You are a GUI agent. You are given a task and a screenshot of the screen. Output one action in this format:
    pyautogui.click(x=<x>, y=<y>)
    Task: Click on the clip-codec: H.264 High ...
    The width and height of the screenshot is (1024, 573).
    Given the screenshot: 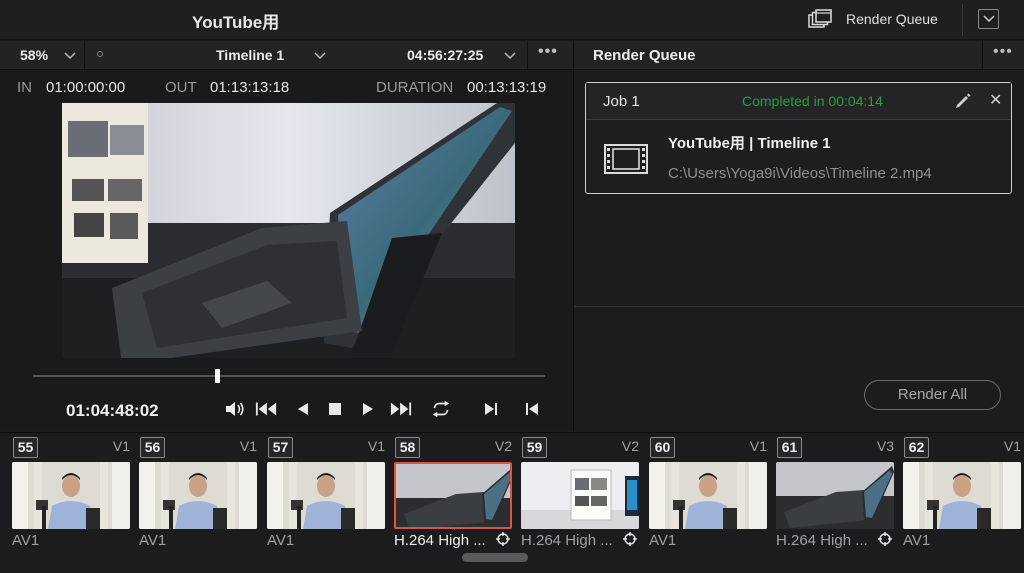 What is the action you would take?
    pyautogui.click(x=567, y=540)
    